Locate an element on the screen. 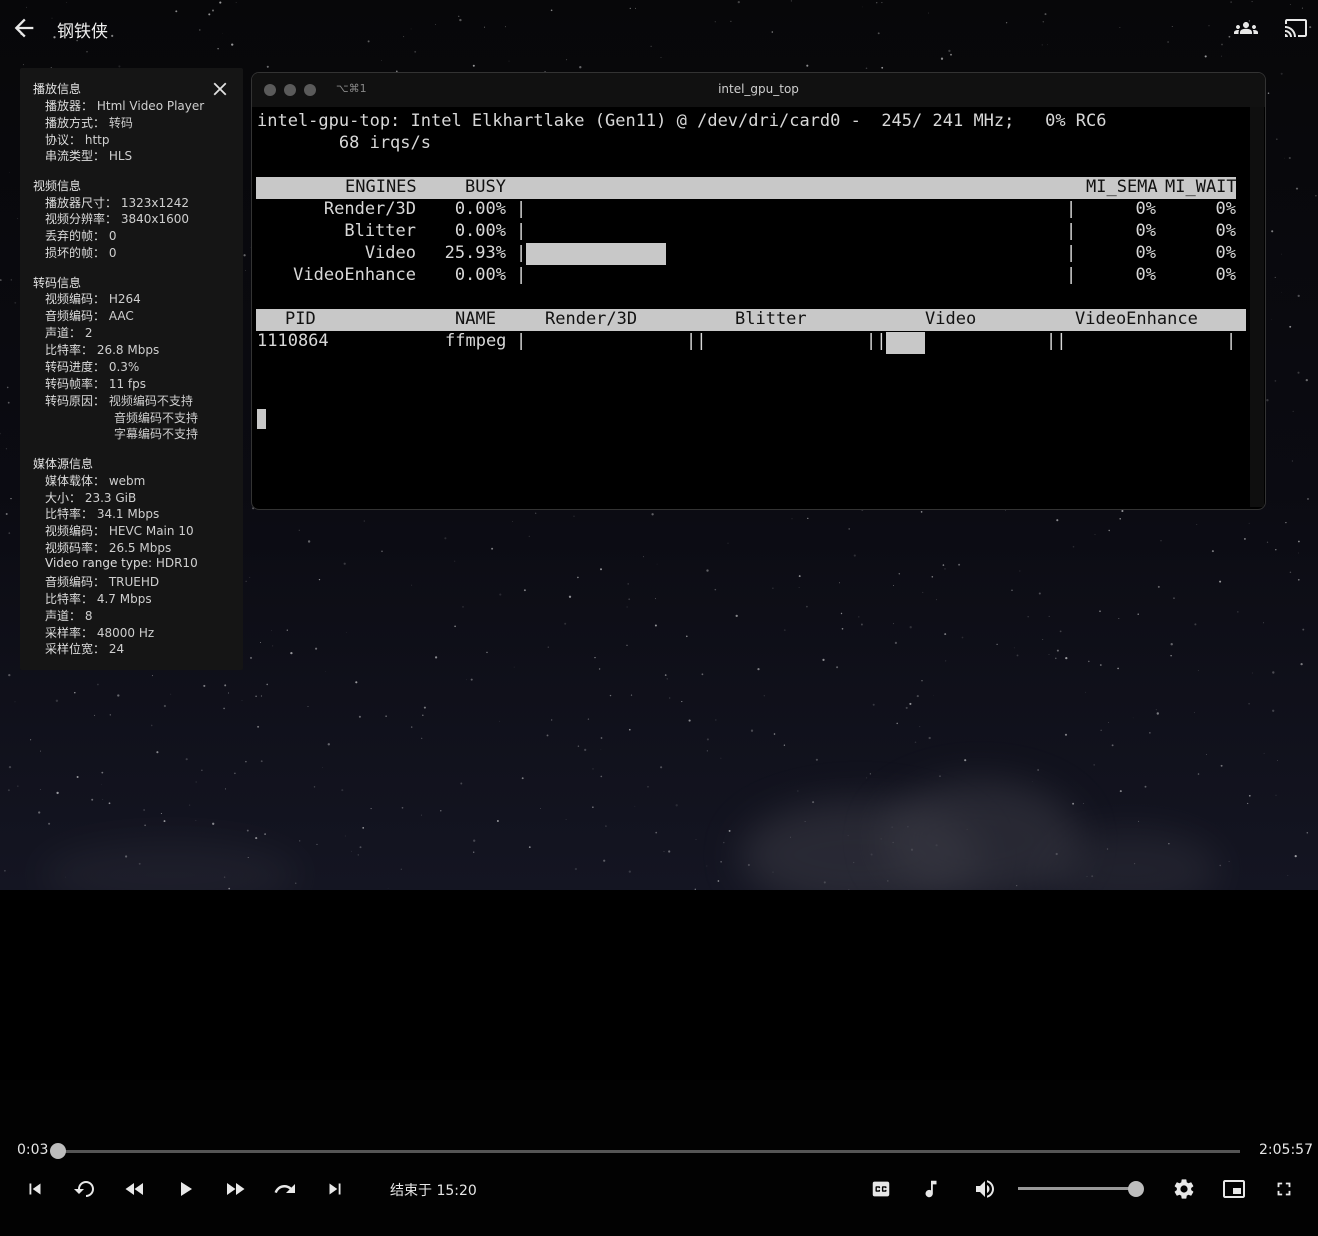 The width and height of the screenshot is (1318, 1236). volume-slider is located at coordinates (1077, 1188).